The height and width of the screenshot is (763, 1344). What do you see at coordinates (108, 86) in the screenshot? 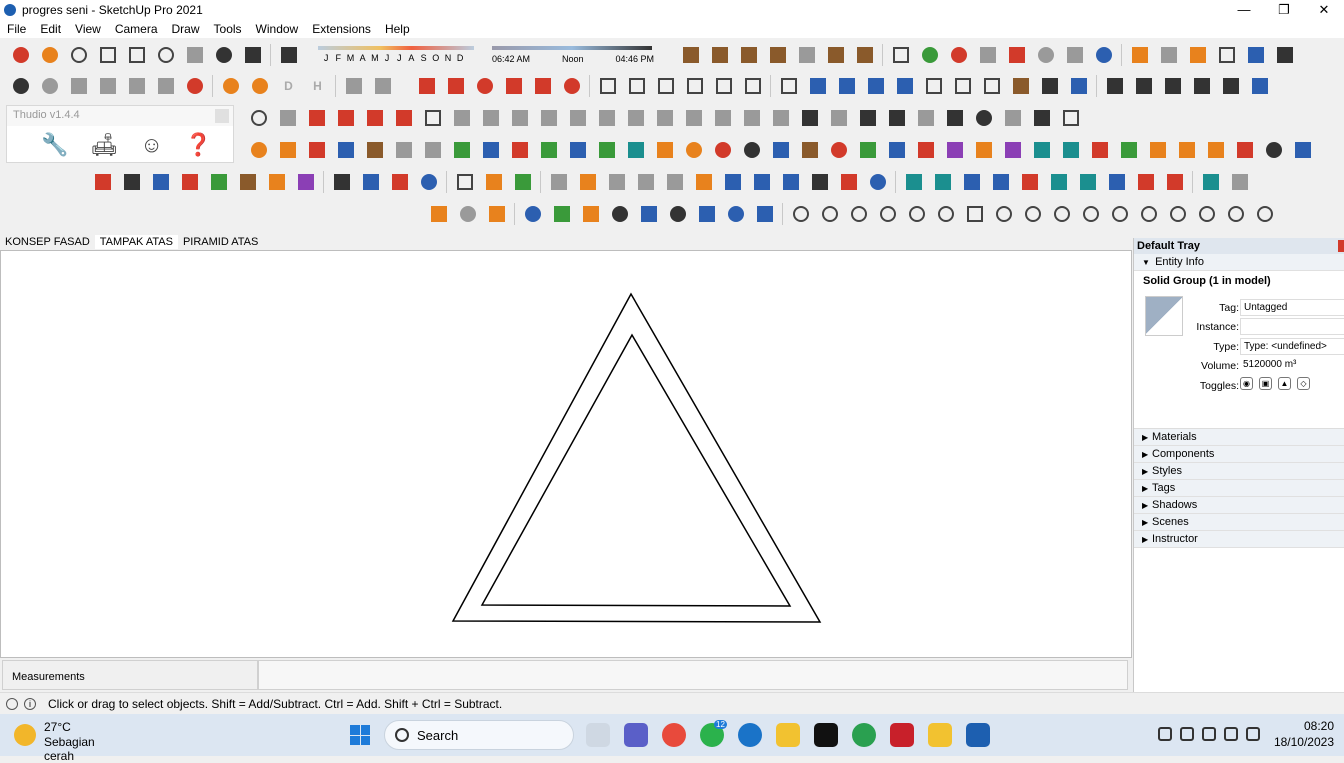
I see `camera-record-icon` at bounding box center [108, 86].